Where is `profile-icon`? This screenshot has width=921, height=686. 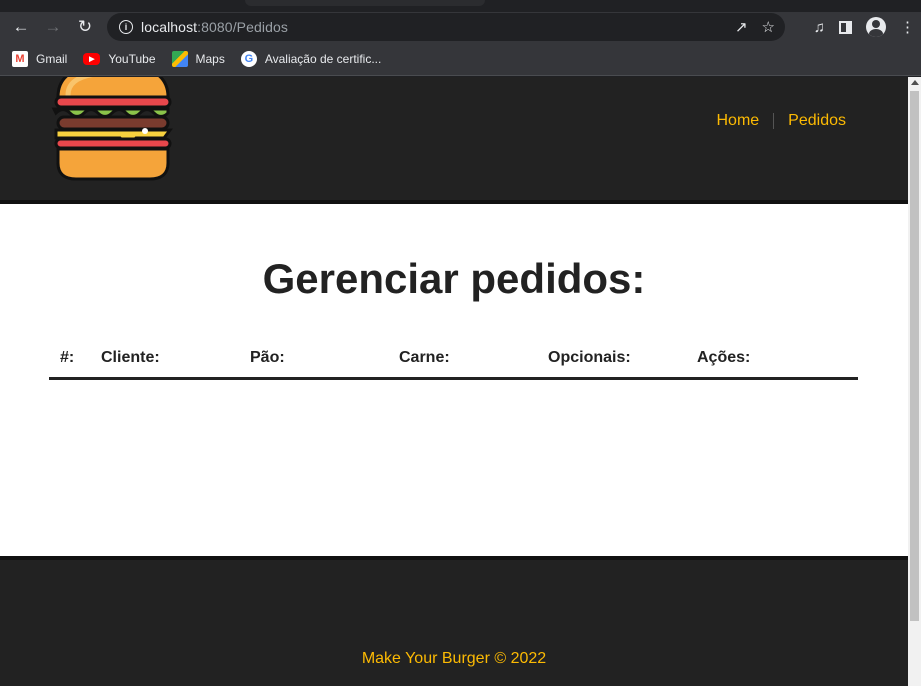 profile-icon is located at coordinates (876, 27).